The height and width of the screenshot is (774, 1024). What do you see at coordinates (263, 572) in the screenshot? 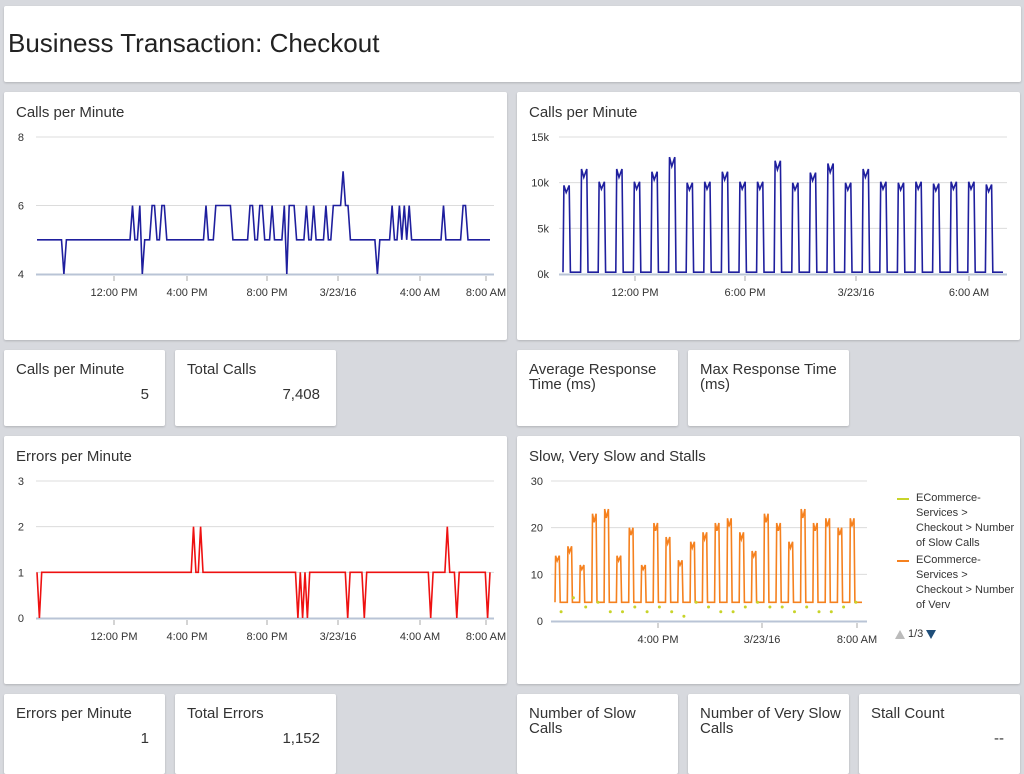
I see `errors-series-line` at bounding box center [263, 572].